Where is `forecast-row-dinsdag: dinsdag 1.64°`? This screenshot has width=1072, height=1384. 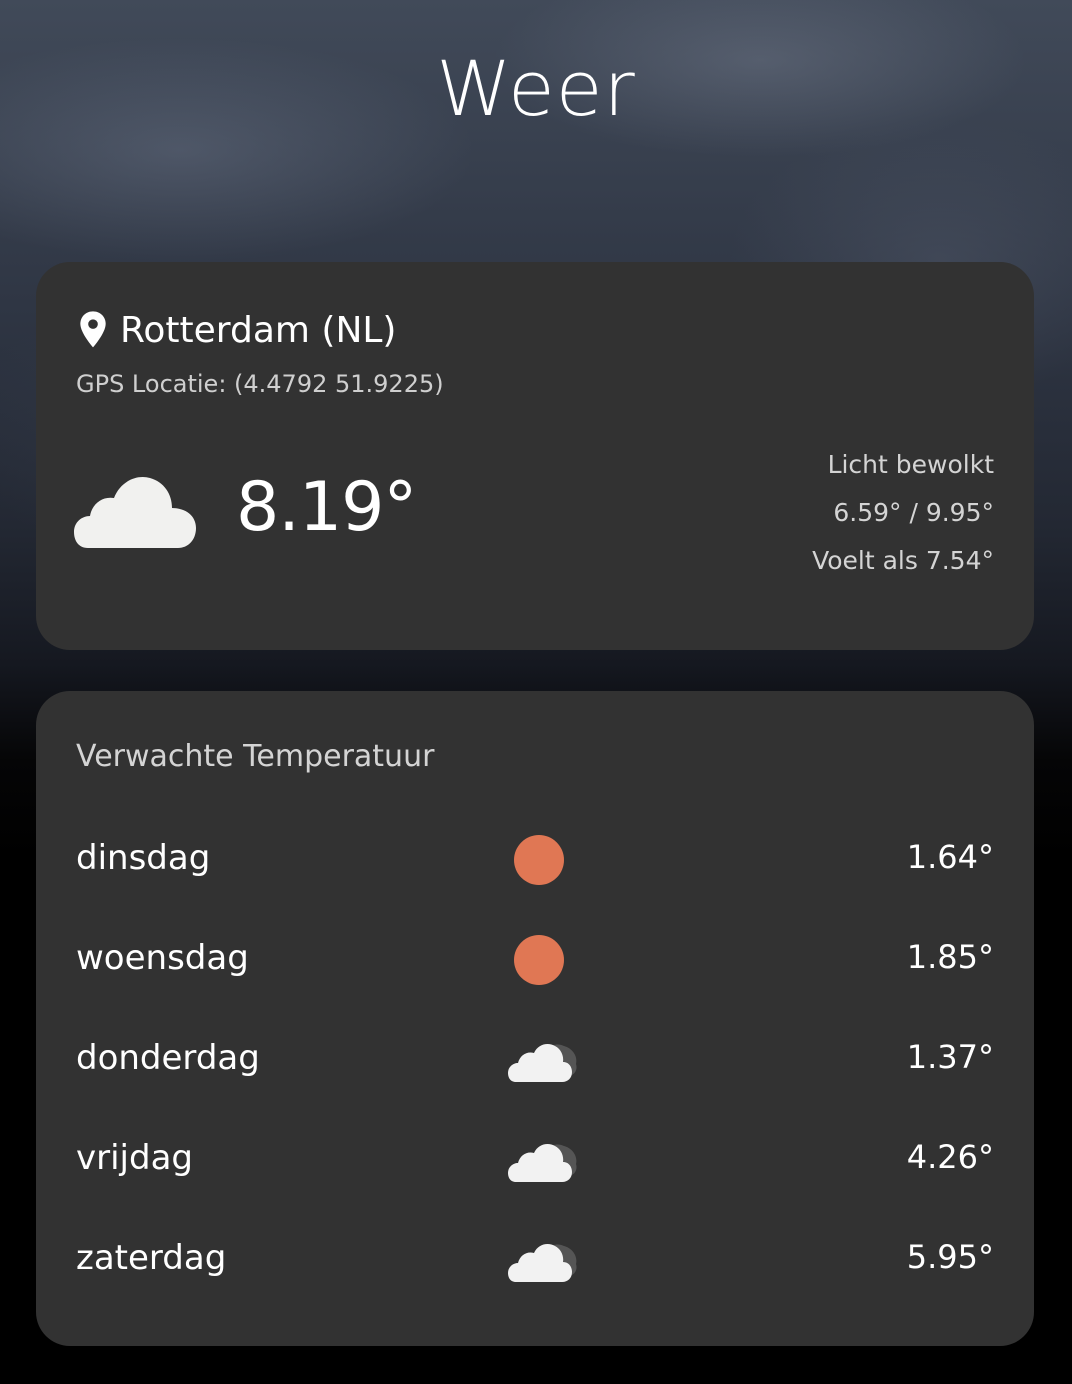 forecast-row-dinsdag: dinsdag 1.64° is located at coordinates (535, 876).